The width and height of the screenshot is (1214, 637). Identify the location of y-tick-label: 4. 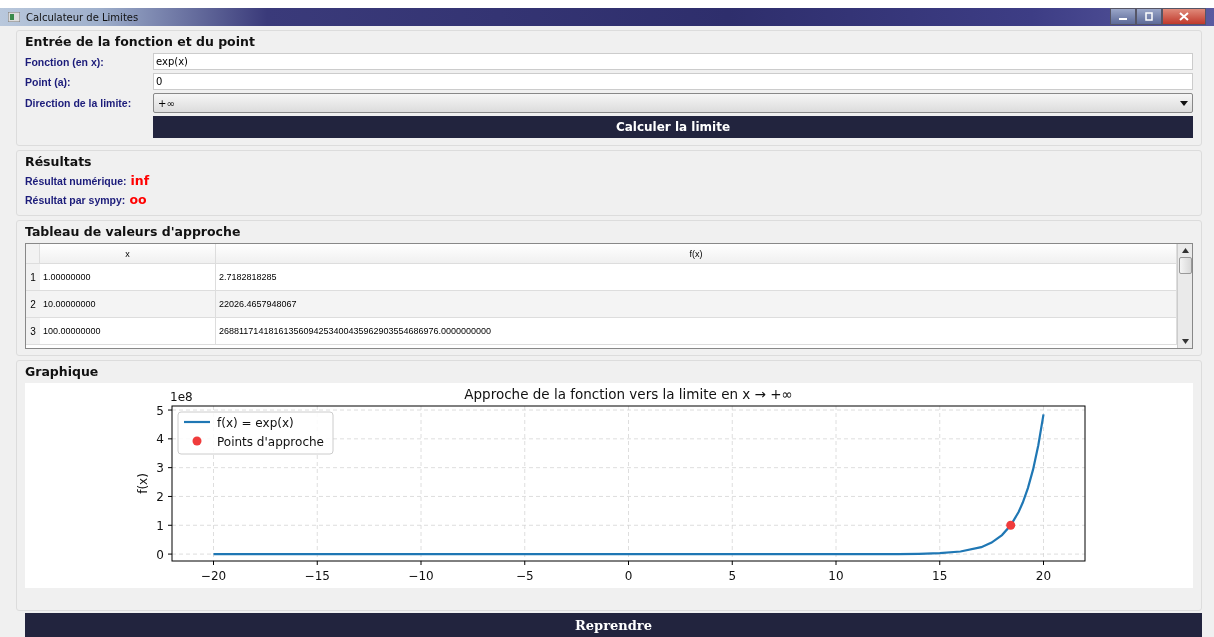
(160, 439).